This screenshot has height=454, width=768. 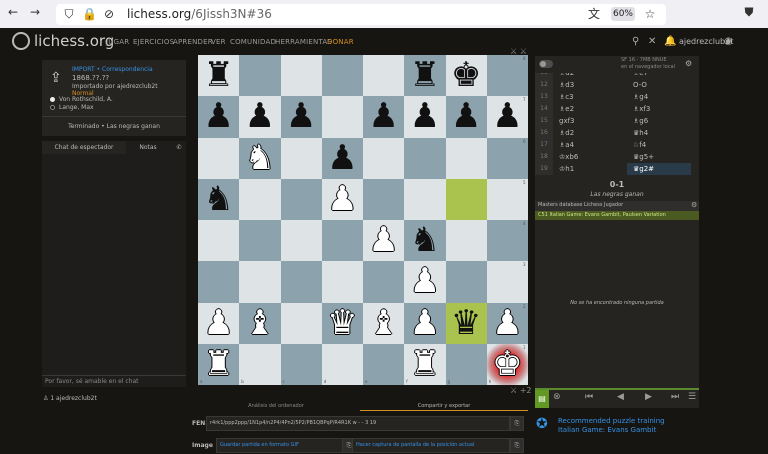 What do you see at coordinates (589, 397) in the screenshot?
I see `first-move-icon: ⏮` at bounding box center [589, 397].